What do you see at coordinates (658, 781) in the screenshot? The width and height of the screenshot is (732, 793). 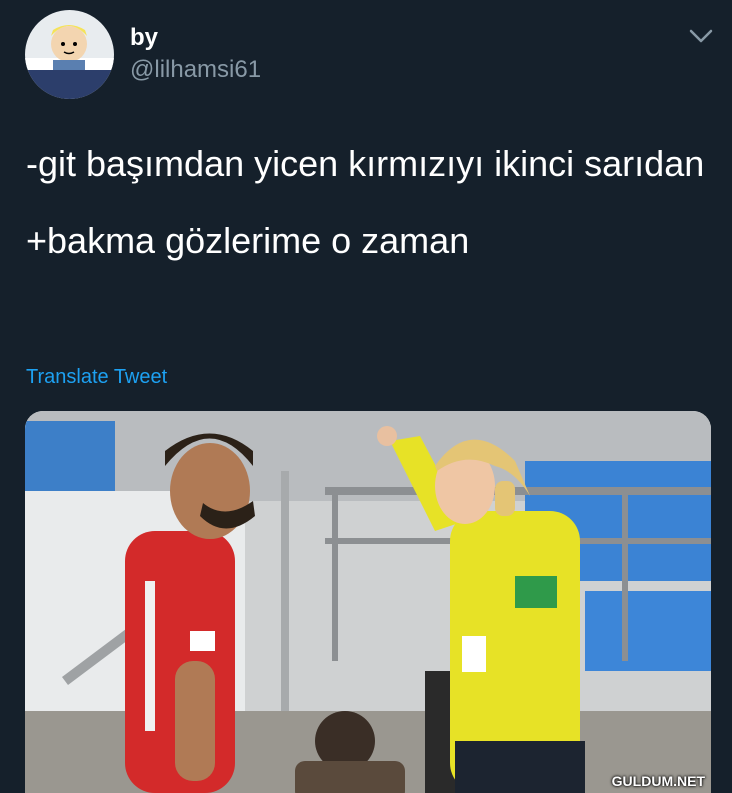 I see `watermark: GULDUM.NET` at bounding box center [658, 781].